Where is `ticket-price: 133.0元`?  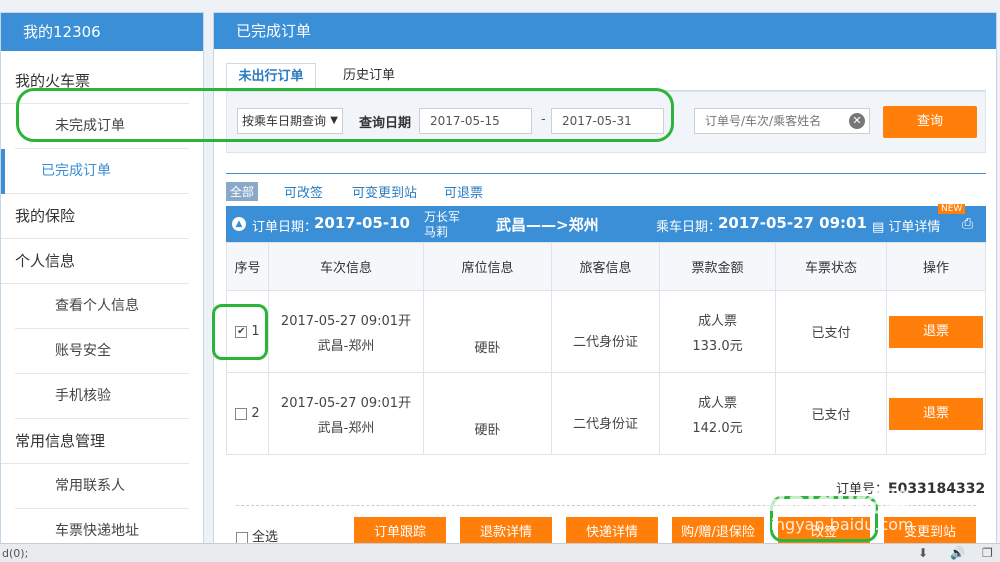
ticket-price: 133.0元 is located at coordinates (717, 346).